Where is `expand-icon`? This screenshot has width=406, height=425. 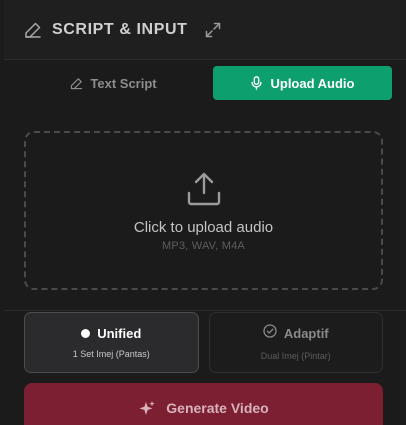
expand-icon is located at coordinates (213, 30).